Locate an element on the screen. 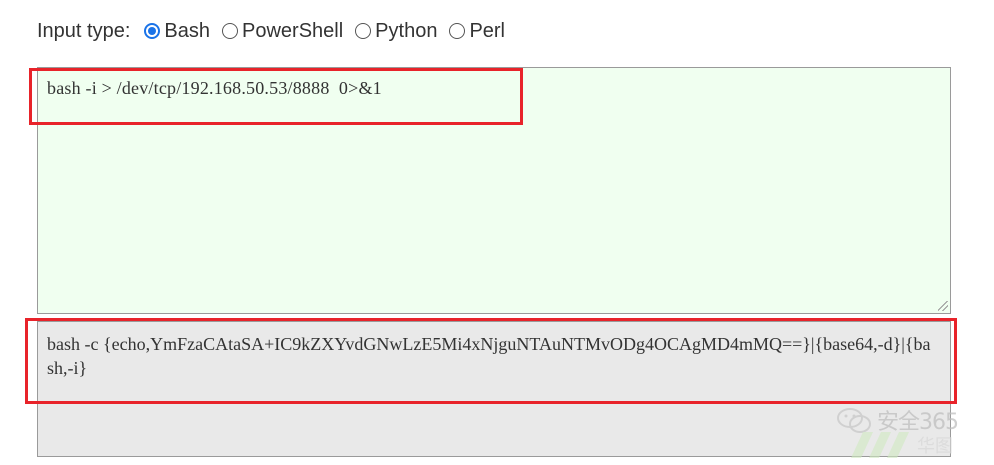  radio-option-perl: Perl is located at coordinates (477, 31).